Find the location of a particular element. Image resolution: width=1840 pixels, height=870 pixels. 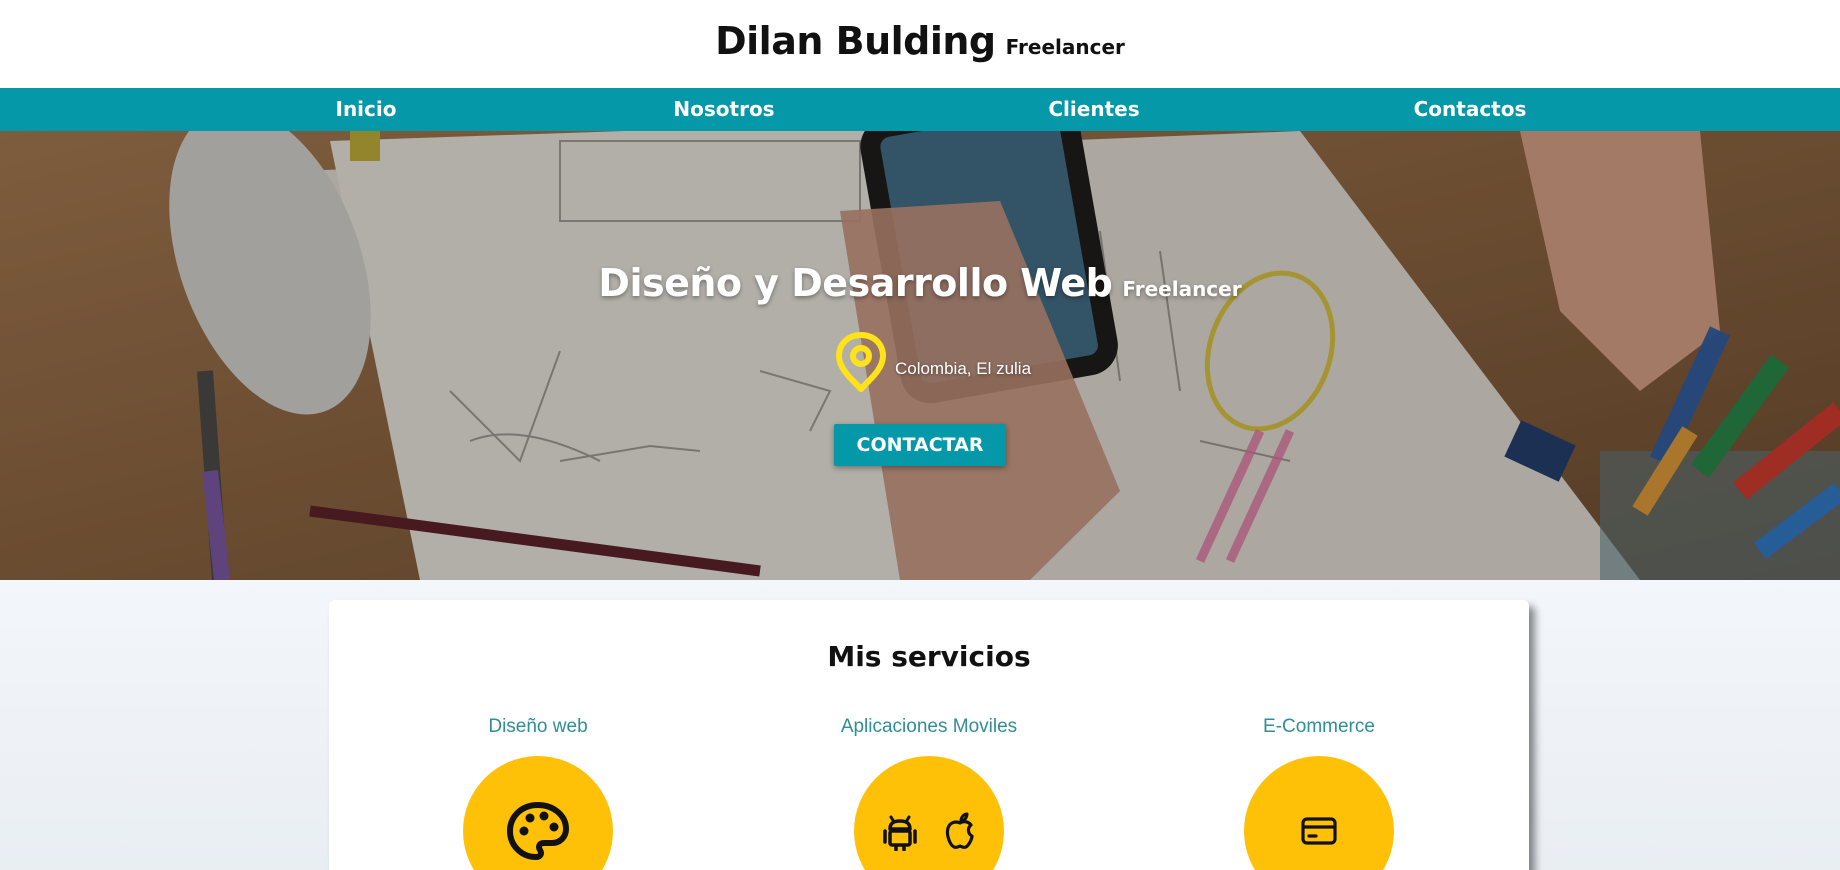

map-pin-icon is located at coordinates (861, 364).